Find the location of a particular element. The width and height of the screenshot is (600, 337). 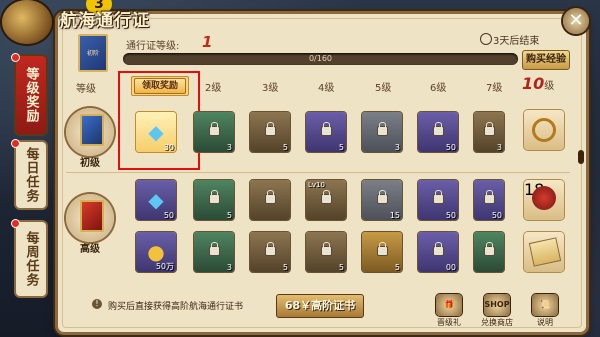

reward-cell-adv1-6: 50 is located at coordinates (438, 200).